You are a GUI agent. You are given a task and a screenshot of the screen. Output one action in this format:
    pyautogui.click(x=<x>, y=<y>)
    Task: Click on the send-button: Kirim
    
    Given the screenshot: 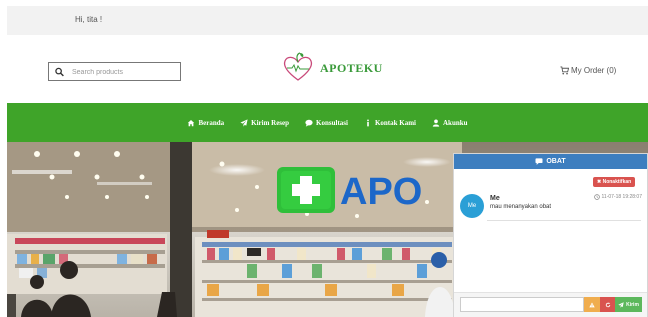 What is the action you would take?
    pyautogui.click(x=628, y=304)
    